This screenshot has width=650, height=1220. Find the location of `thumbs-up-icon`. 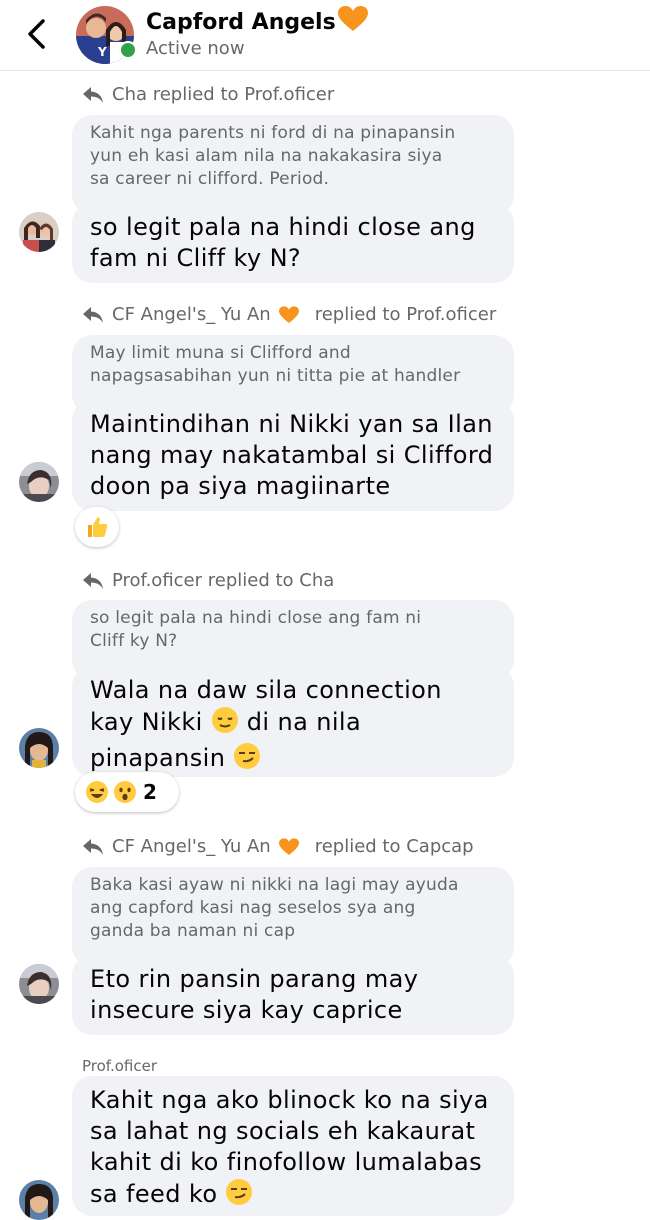

thumbs-up-icon is located at coordinates (97, 527).